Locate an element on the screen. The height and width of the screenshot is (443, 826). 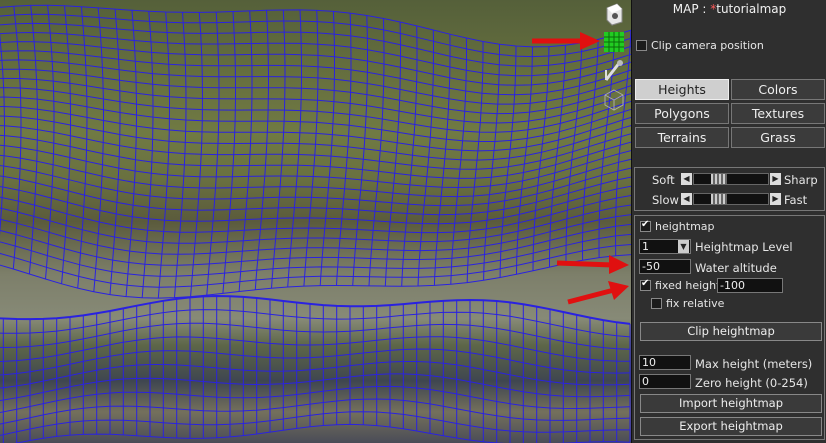
hardness-decrease-button: ◀ is located at coordinates (686, 179).